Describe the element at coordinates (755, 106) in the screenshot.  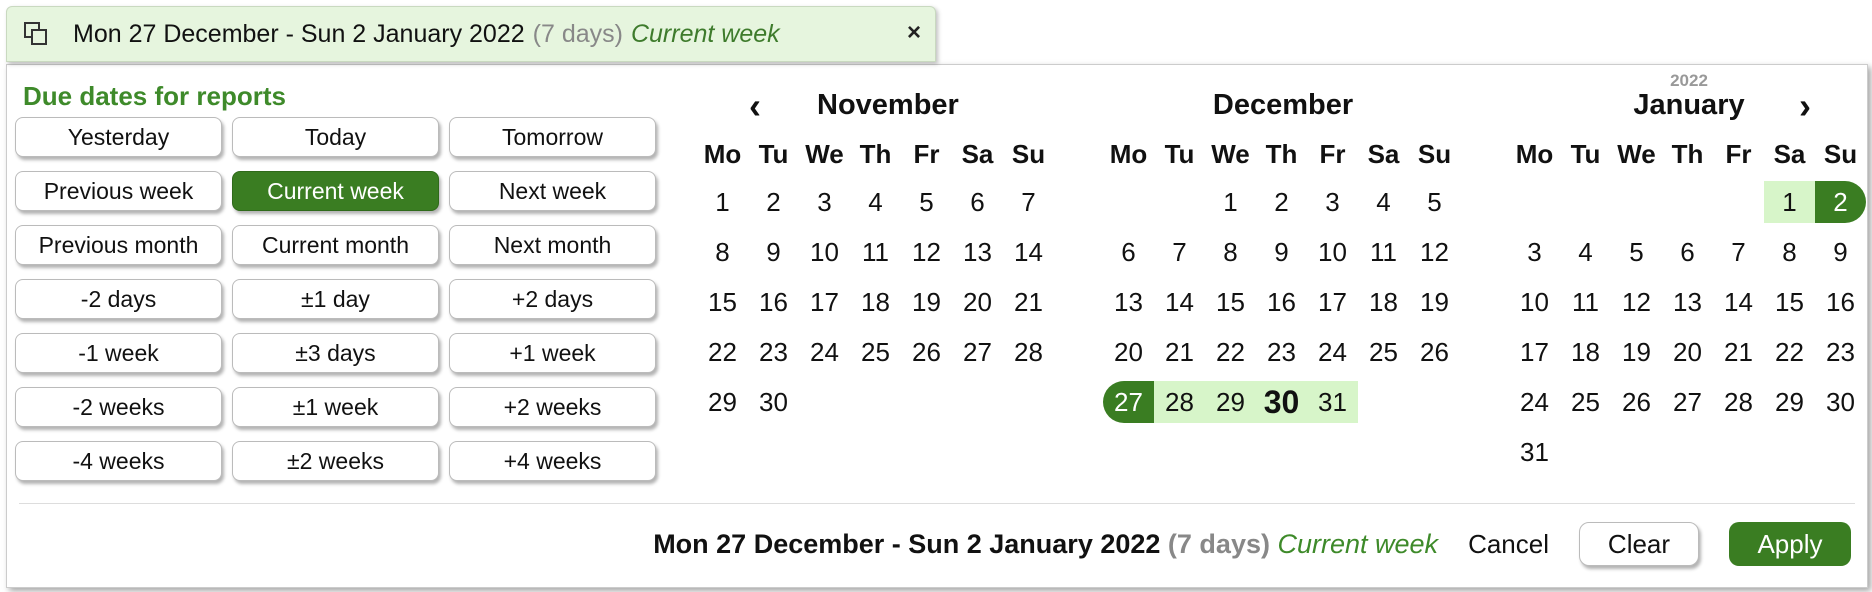
I see `prev-month-button: ‹` at that location.